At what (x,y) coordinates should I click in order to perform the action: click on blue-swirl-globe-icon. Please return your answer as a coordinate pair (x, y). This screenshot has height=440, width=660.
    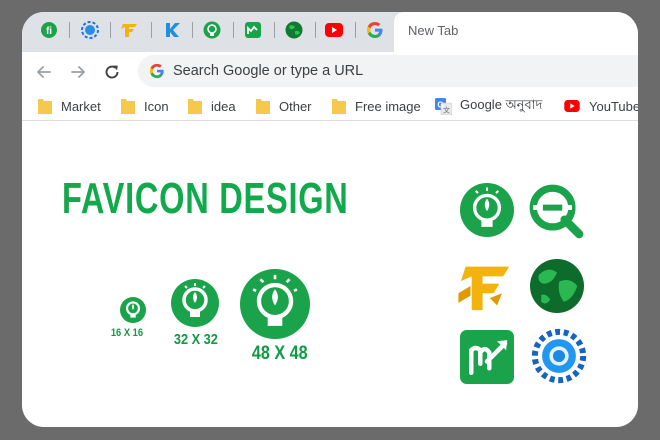
    Looking at the image, I should click on (90, 30).